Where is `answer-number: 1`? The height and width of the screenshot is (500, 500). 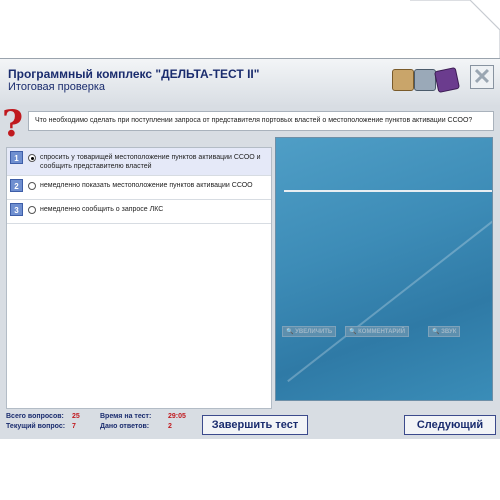 answer-number: 1 is located at coordinates (16, 157).